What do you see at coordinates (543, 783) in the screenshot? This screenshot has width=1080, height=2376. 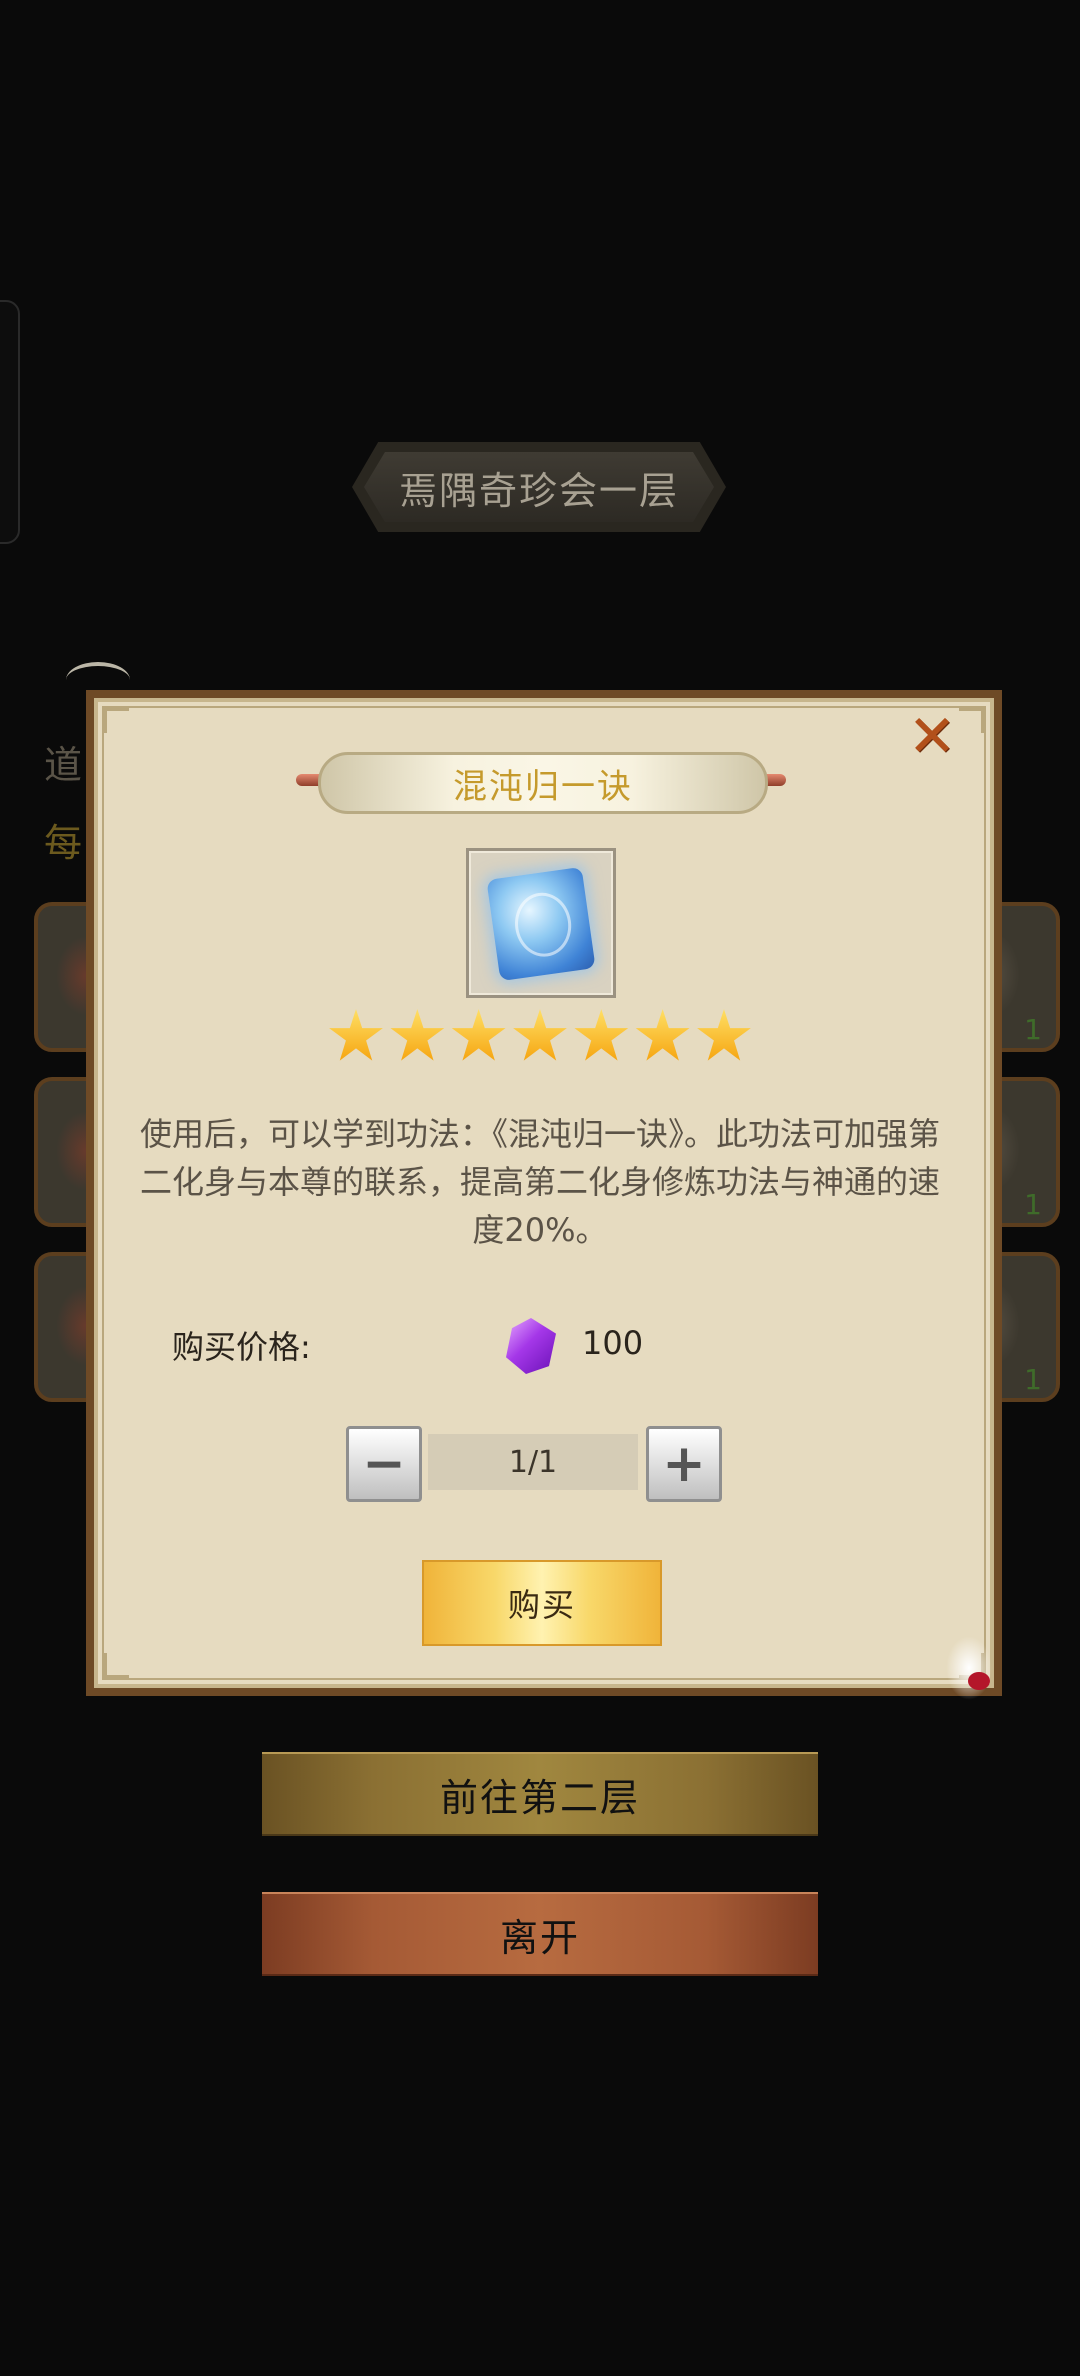 I see `item-name-banner: 混沌归一诀` at bounding box center [543, 783].